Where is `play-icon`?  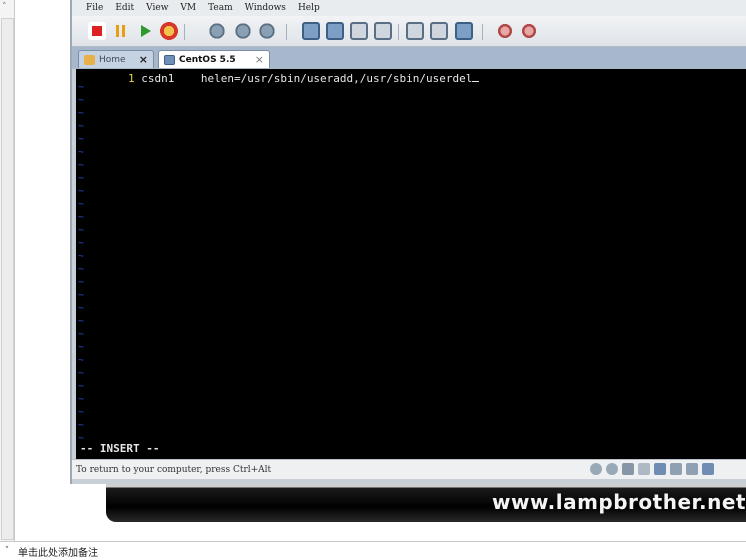 play-icon is located at coordinates (145, 31).